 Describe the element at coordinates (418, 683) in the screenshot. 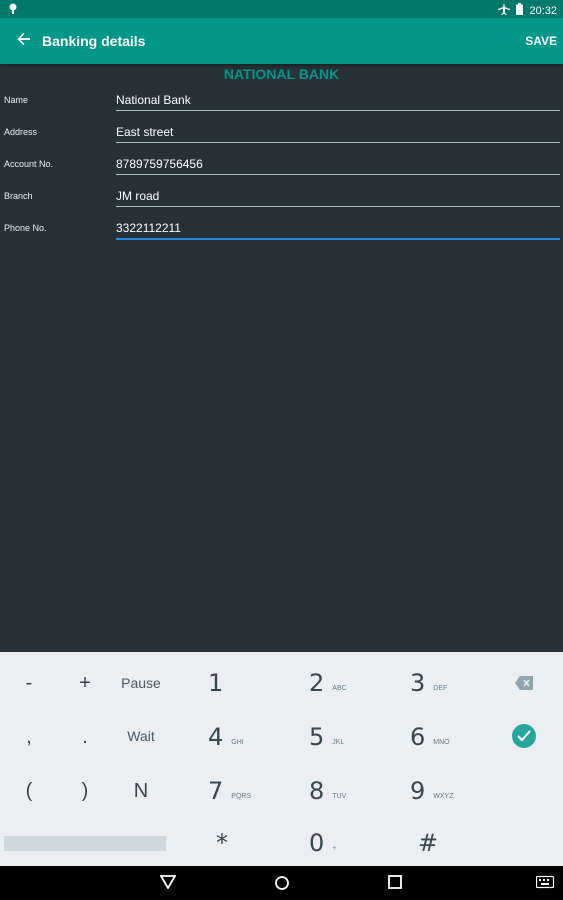

I see `key-3-digit: 3` at that location.